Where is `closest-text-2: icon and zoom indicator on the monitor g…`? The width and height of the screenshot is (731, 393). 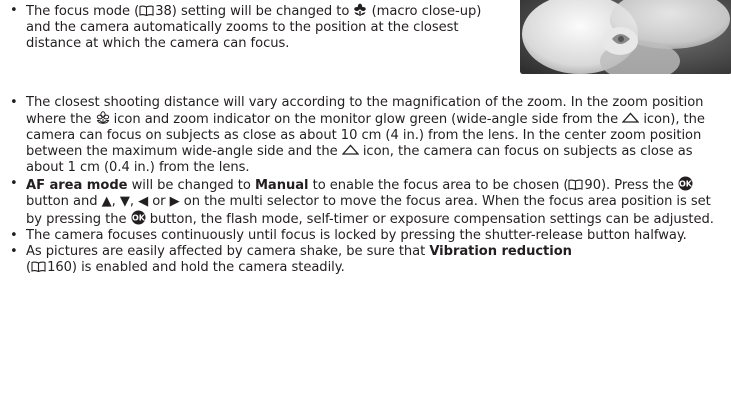 closest-text-2: icon and zoom indicator on the monitor g… is located at coordinates (366, 119).